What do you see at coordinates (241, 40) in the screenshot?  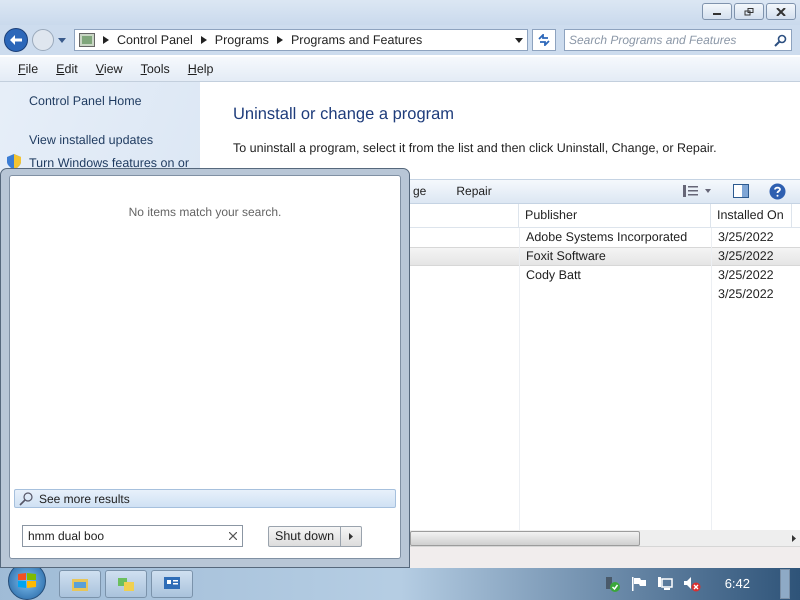 I see `breadcrumb-item: Programs` at bounding box center [241, 40].